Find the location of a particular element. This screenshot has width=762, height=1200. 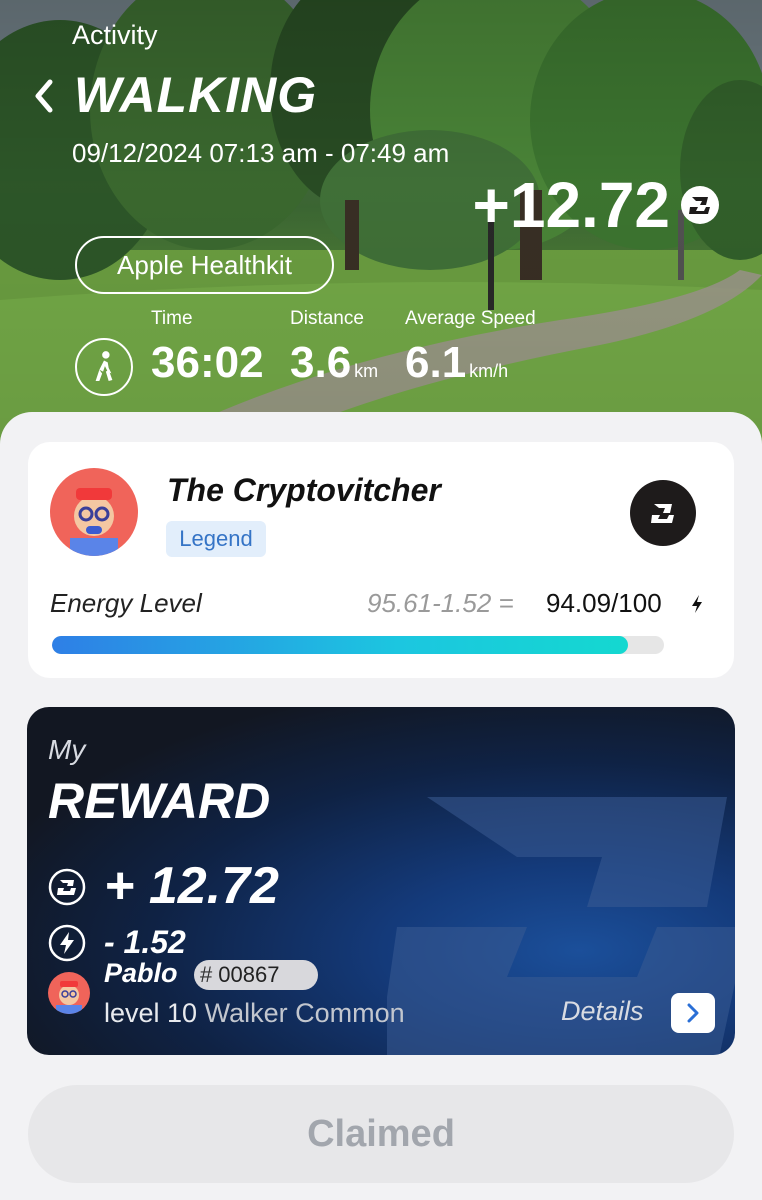

claimed-button: Claimed is located at coordinates (381, 1134).